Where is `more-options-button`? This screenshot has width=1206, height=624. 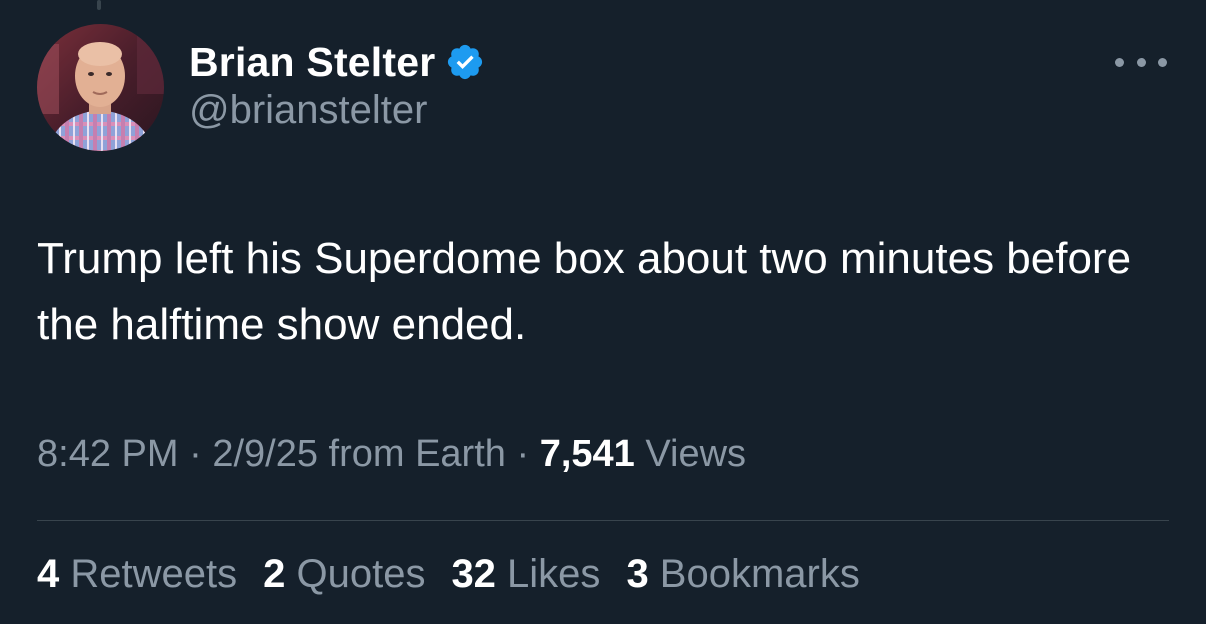 more-options-button is located at coordinates (1141, 62).